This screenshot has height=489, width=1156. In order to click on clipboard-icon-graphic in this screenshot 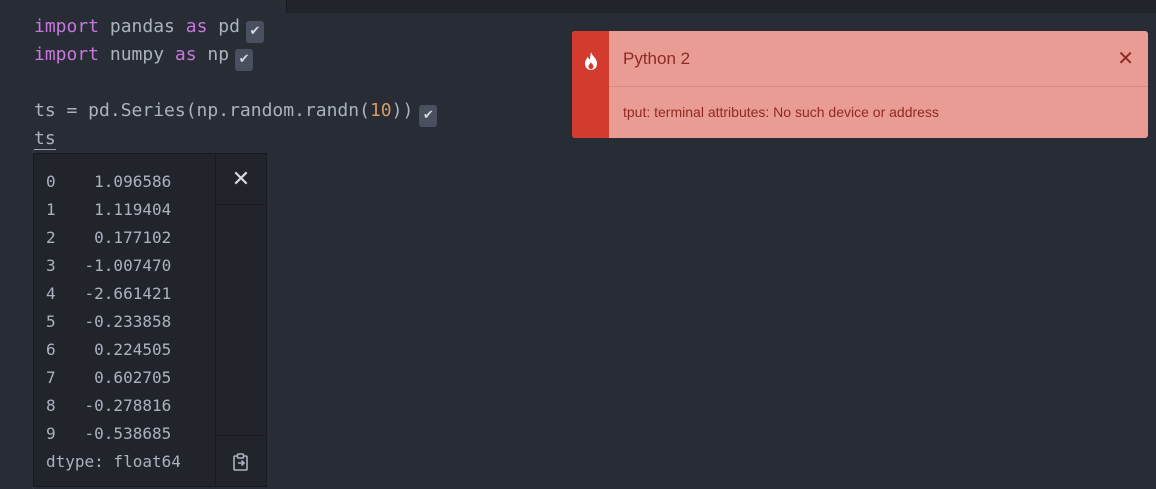, I will do `click(240, 462)`.